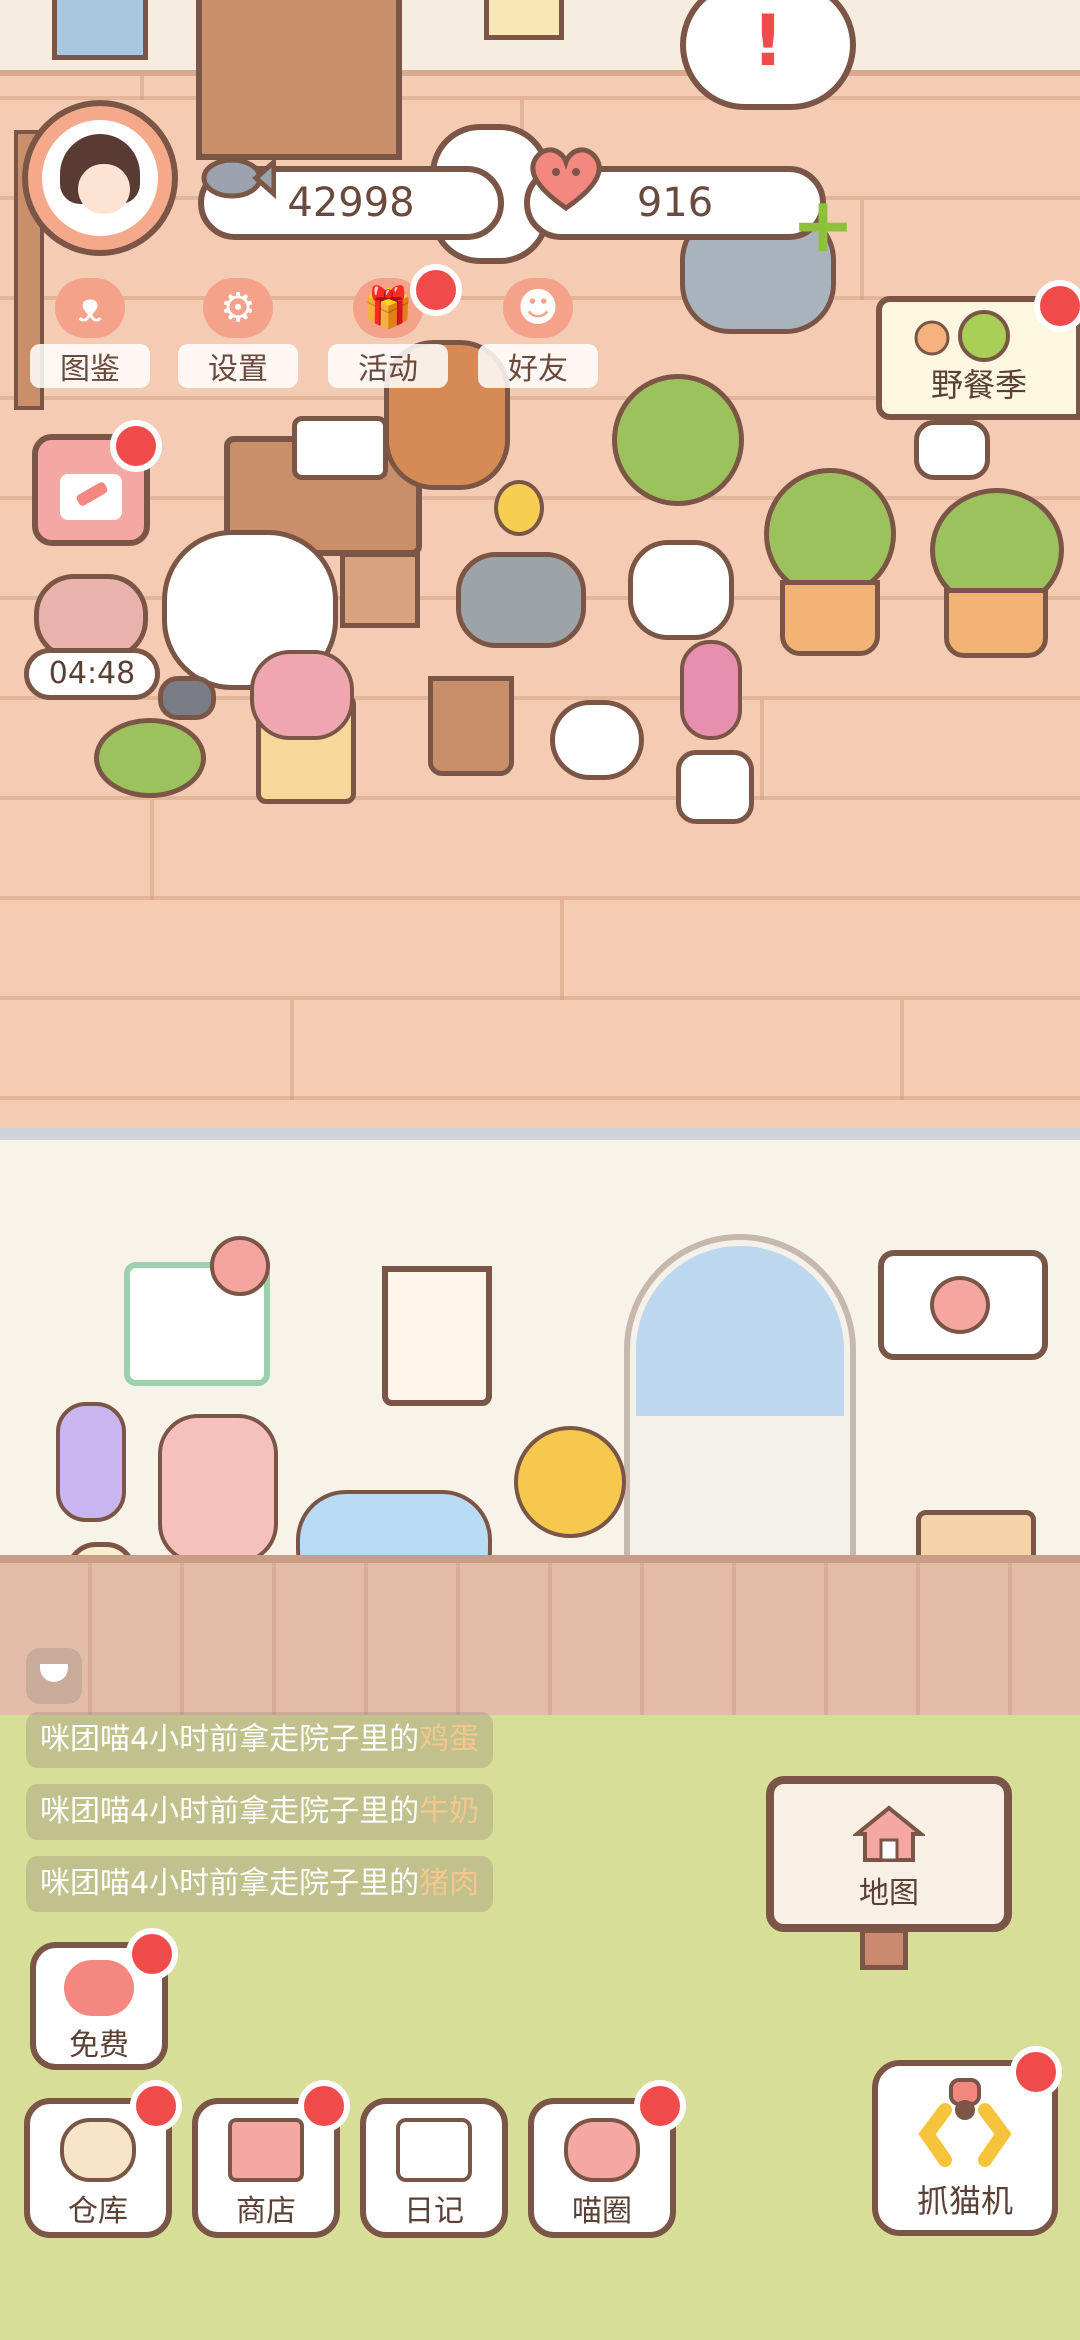 The width and height of the screenshot is (1080, 2340). Describe the element at coordinates (884, 1949) in the screenshot. I see `map-sign-post` at that location.